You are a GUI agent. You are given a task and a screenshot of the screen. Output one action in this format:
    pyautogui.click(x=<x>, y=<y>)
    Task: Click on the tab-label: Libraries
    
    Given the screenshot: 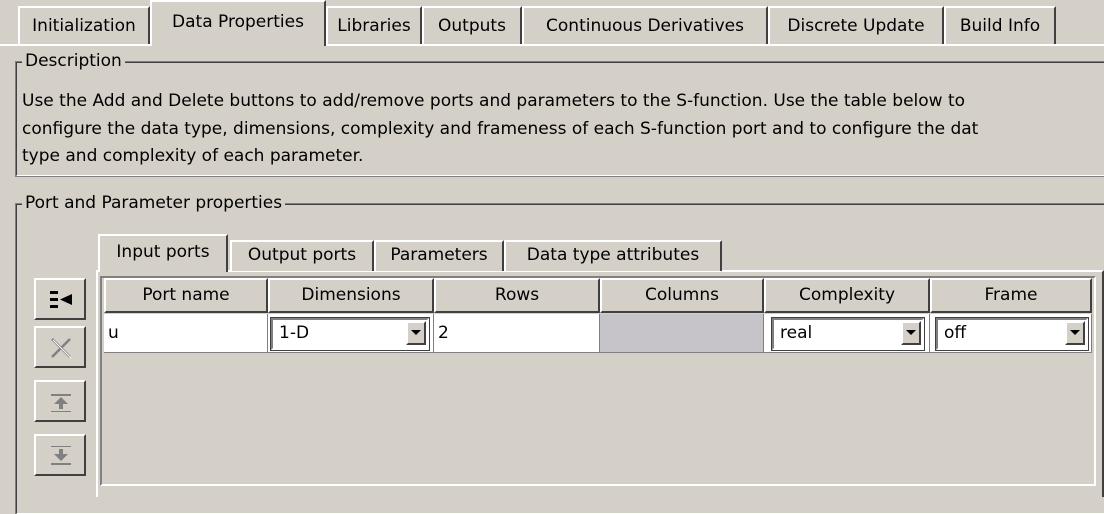 What is the action you would take?
    pyautogui.click(x=374, y=26)
    